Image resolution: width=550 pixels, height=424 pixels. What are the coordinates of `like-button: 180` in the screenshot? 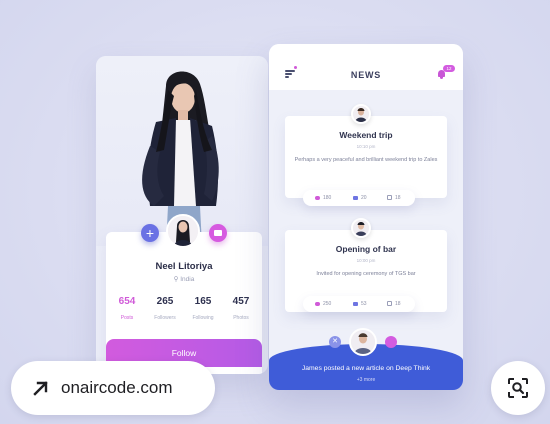 It's located at (323, 198).